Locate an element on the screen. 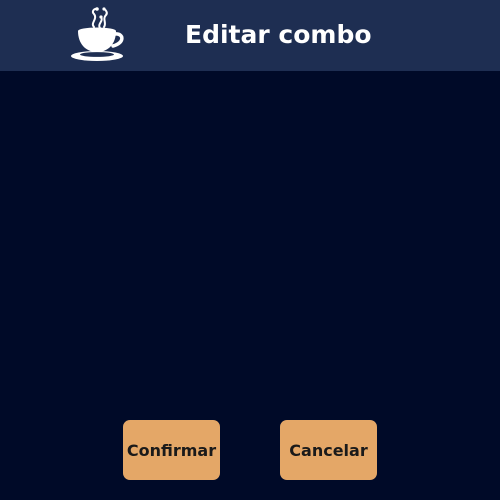 The width and height of the screenshot is (500, 500). app-header: Editar combo is located at coordinates (250, 35).